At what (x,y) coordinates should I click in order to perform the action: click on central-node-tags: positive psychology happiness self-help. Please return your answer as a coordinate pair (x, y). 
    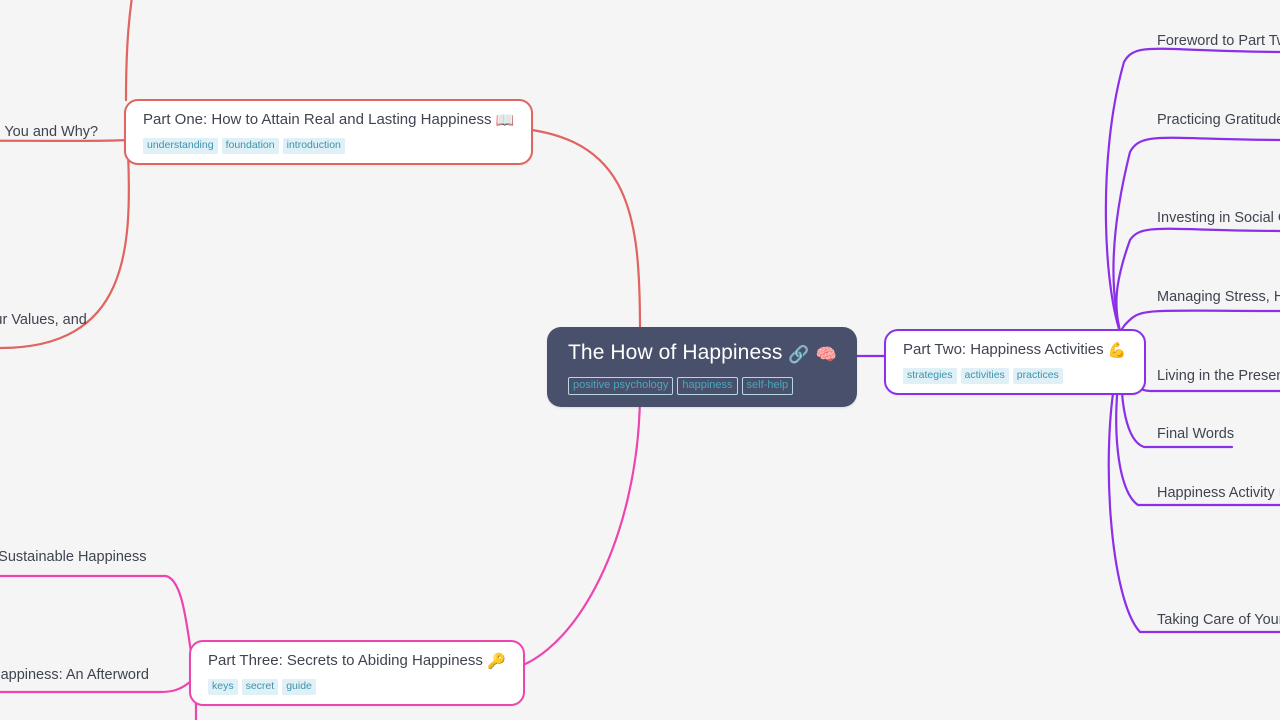
    Looking at the image, I should click on (702, 385).